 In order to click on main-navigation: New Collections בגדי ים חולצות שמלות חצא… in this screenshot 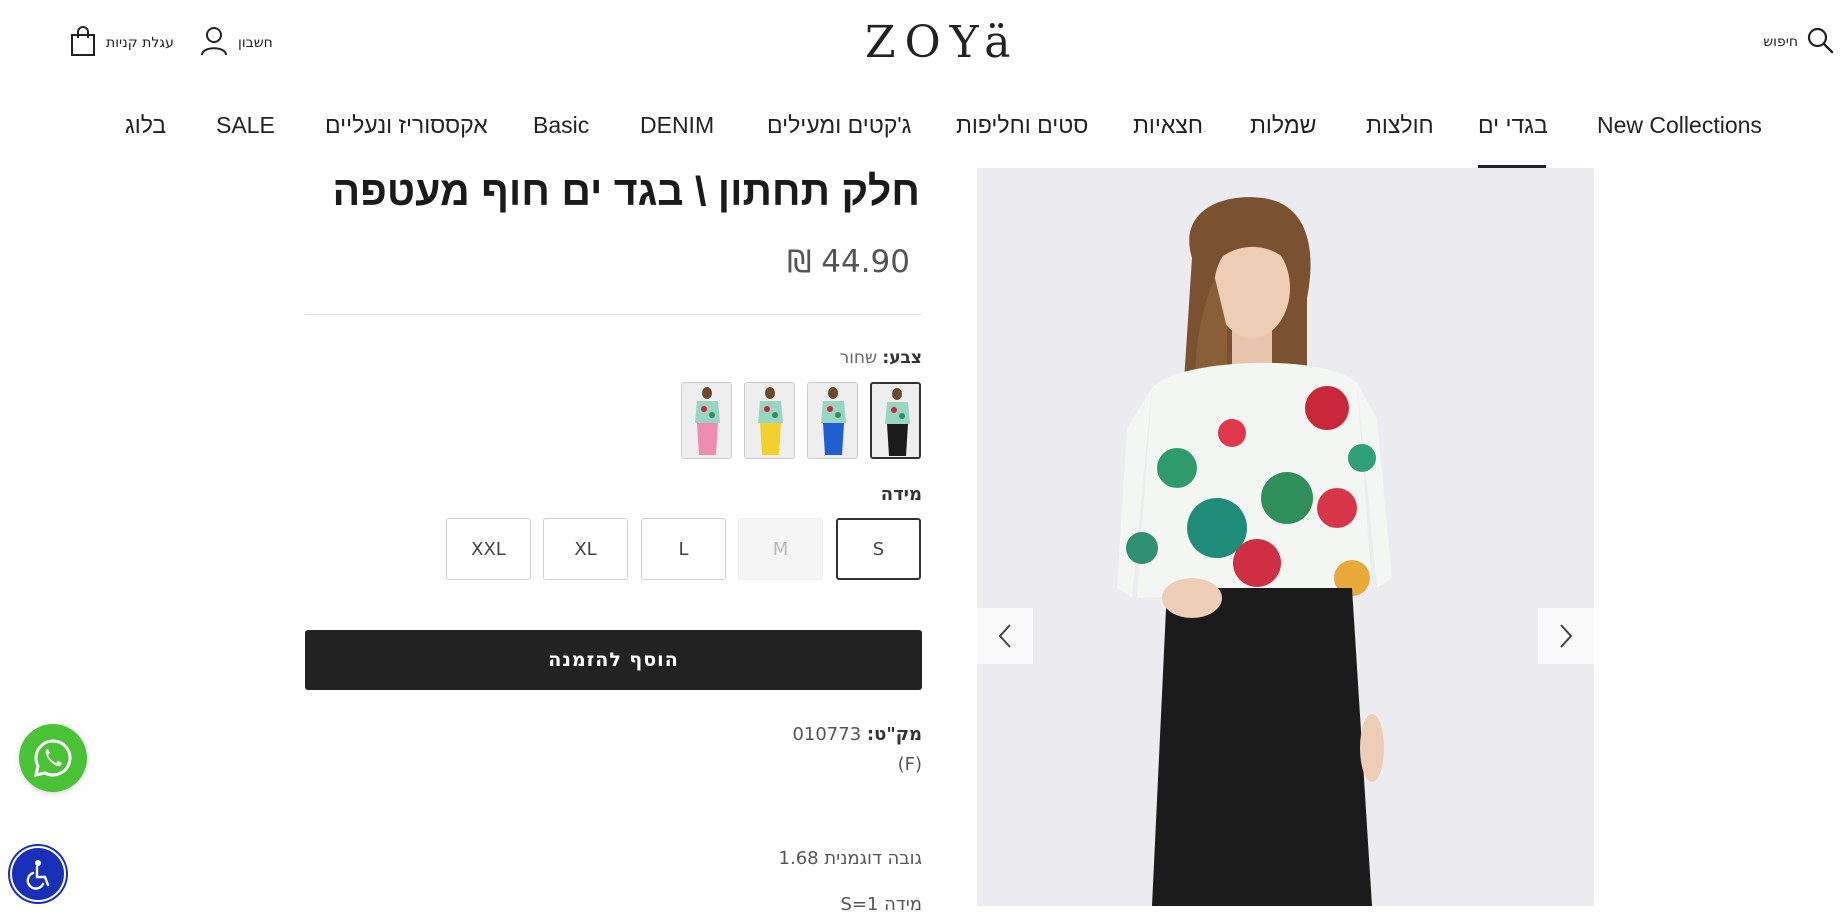, I will do `click(922, 134)`.